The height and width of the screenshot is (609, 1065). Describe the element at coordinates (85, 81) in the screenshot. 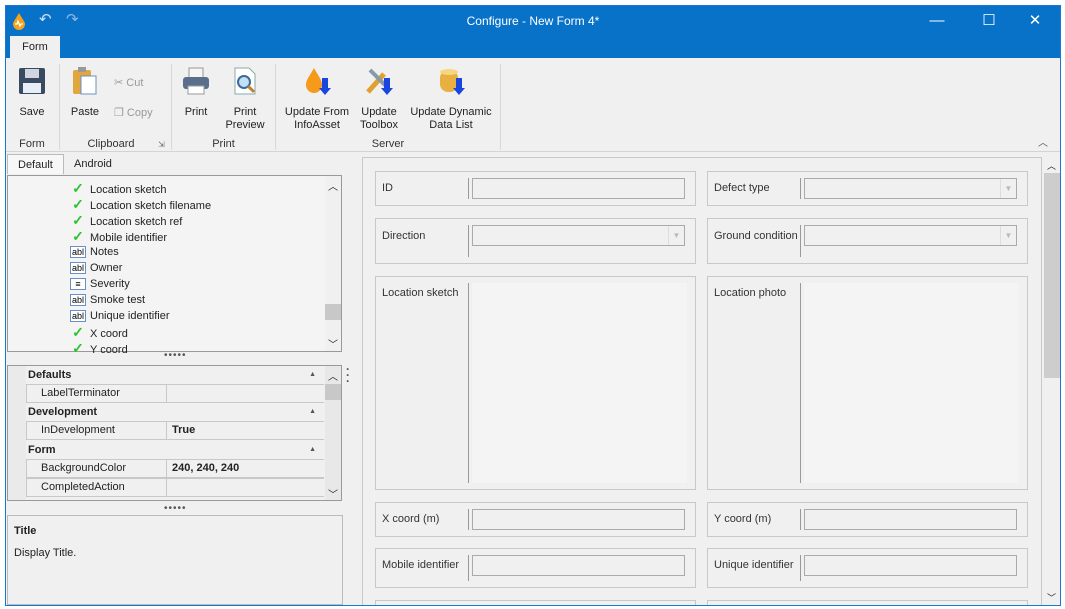

I see `clipboard-icon` at that location.